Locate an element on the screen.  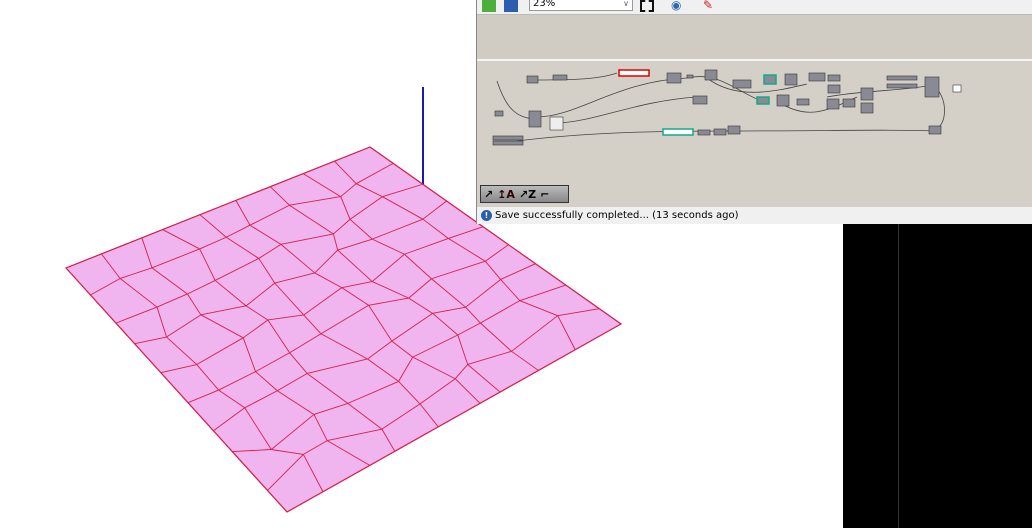
text-icon: ↥A is located at coordinates (506, 194).